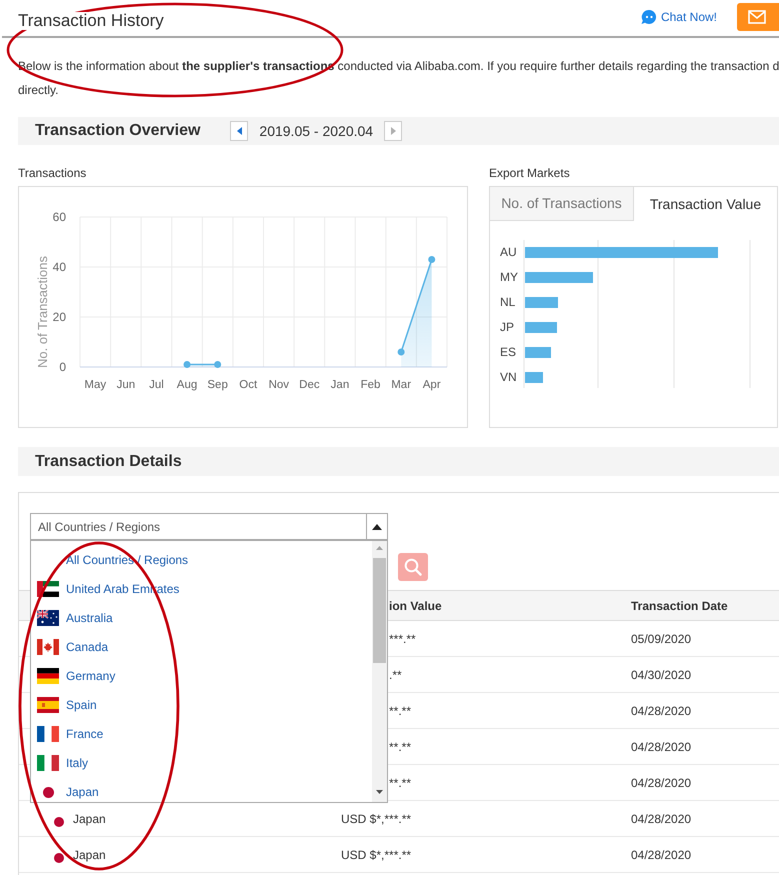 The width and height of the screenshot is (779, 875). I want to click on dropdown-option: Canada, so click(201, 647).